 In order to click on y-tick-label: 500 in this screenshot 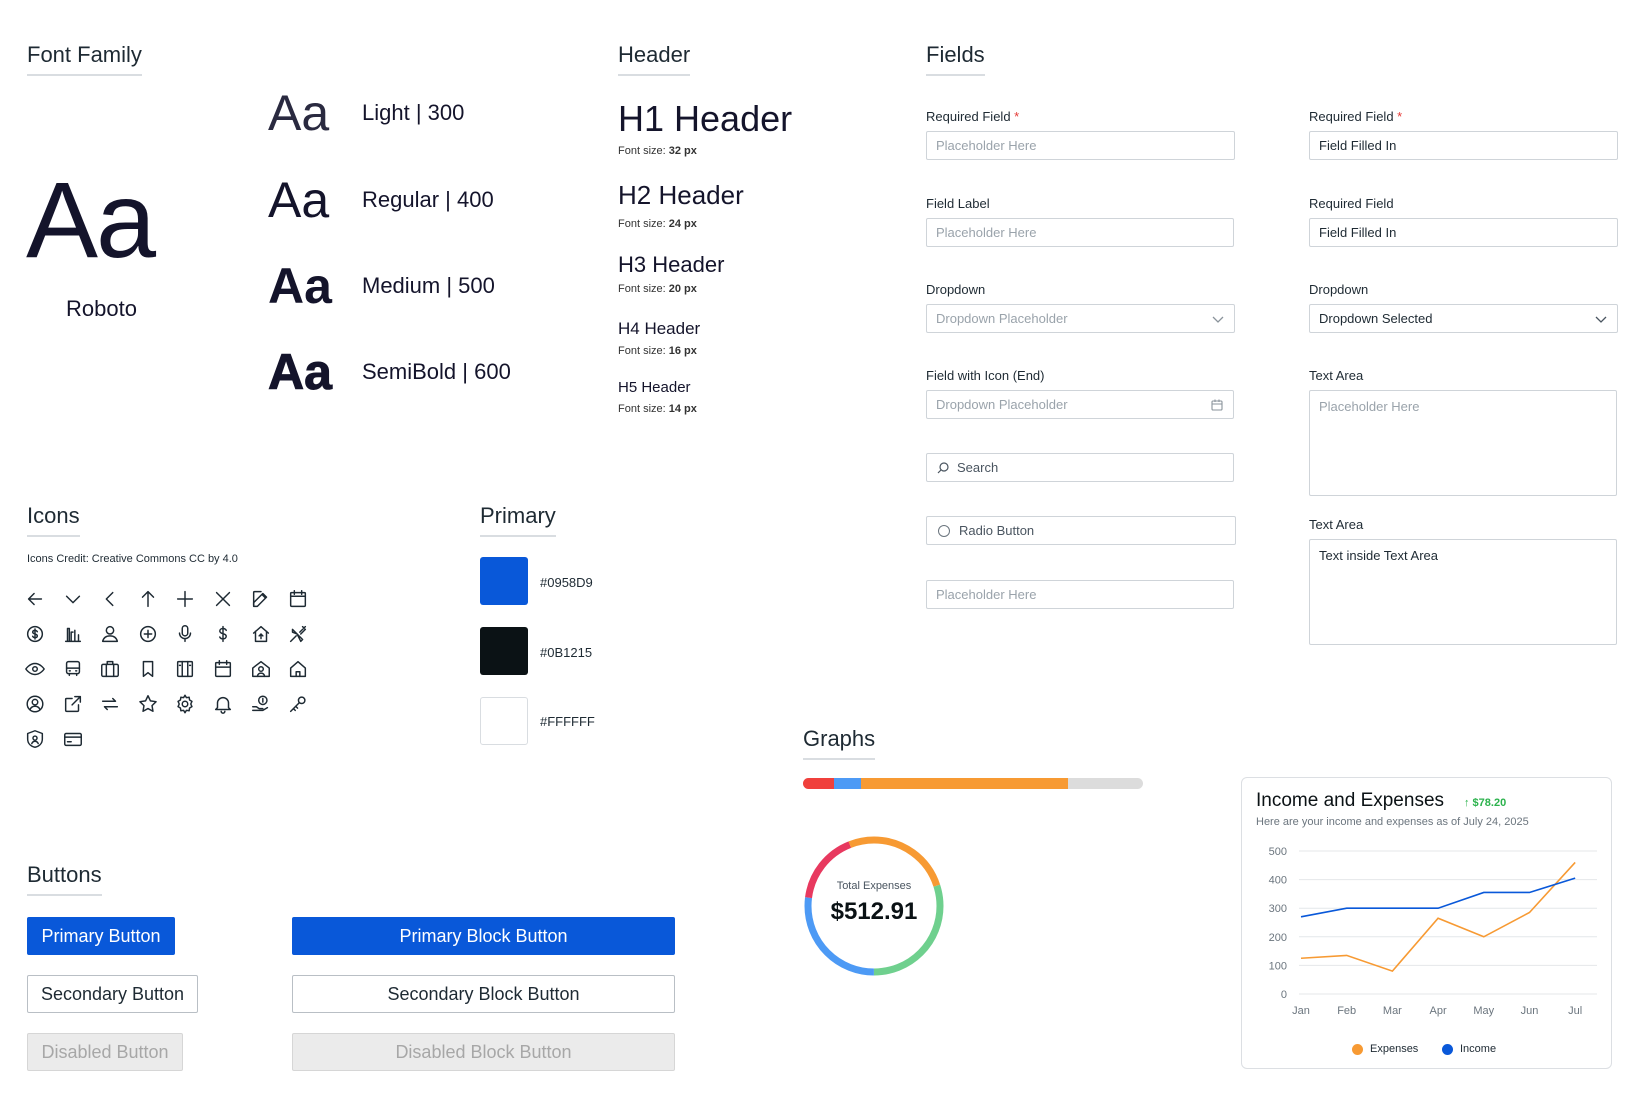, I will do `click(1278, 852)`.